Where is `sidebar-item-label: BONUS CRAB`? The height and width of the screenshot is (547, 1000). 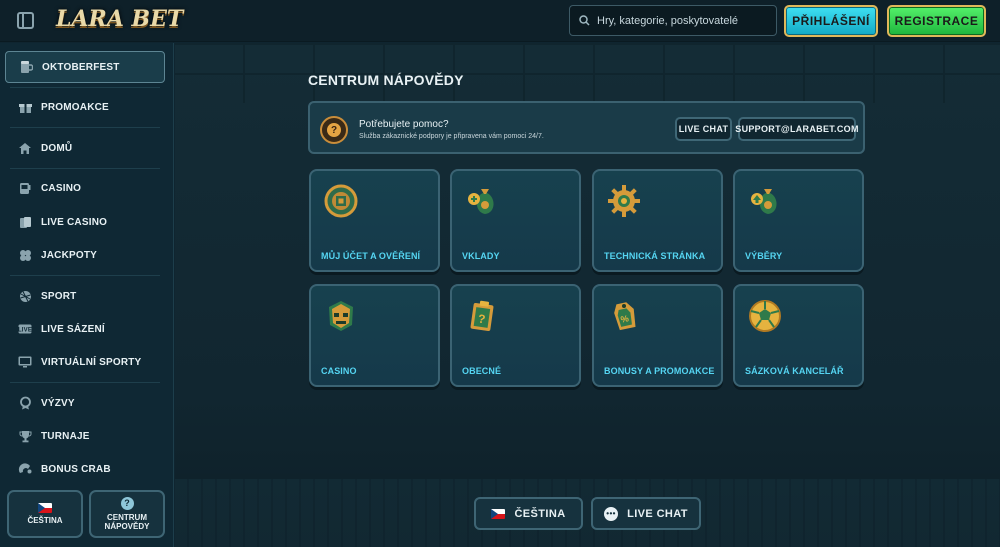
sidebar-item-label: BONUS CRAB is located at coordinates (76, 469).